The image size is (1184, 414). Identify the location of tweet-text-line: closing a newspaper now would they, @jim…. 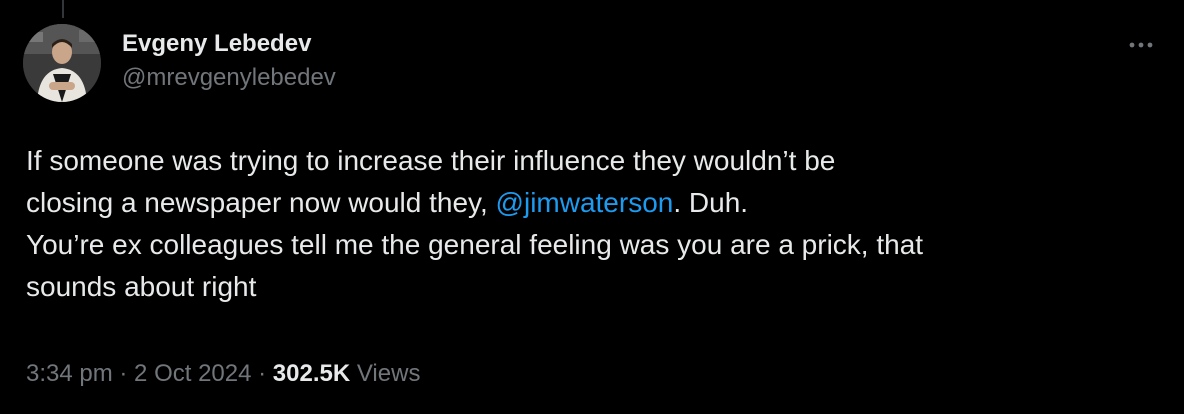
(596, 203).